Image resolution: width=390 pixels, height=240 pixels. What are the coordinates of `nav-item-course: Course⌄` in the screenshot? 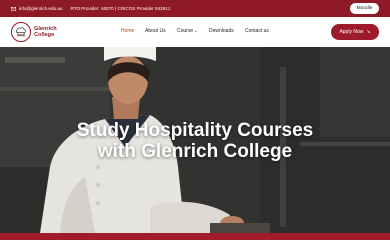 It's located at (187, 31).